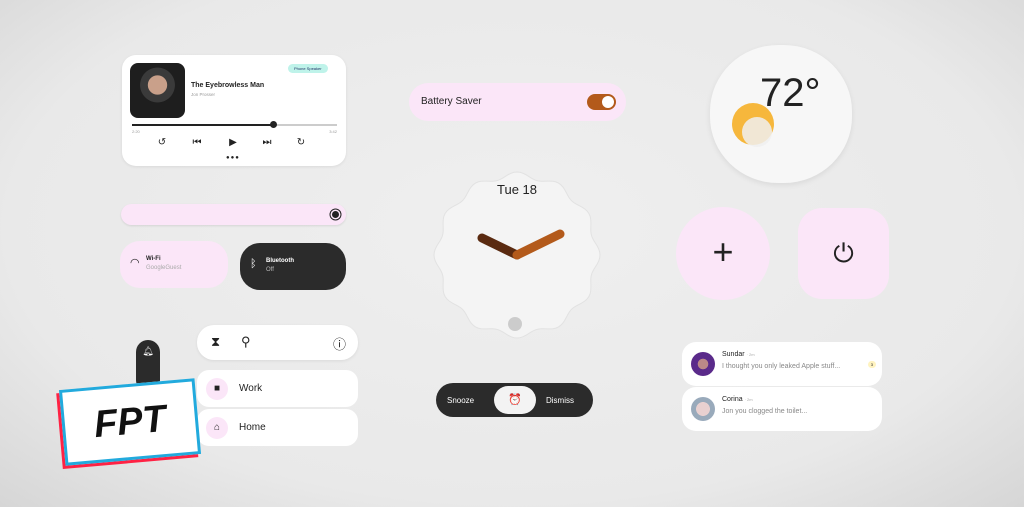 The height and width of the screenshot is (507, 1024). Describe the element at coordinates (153, 259) in the screenshot. I see `wifi-label: Wi-Fi` at that location.